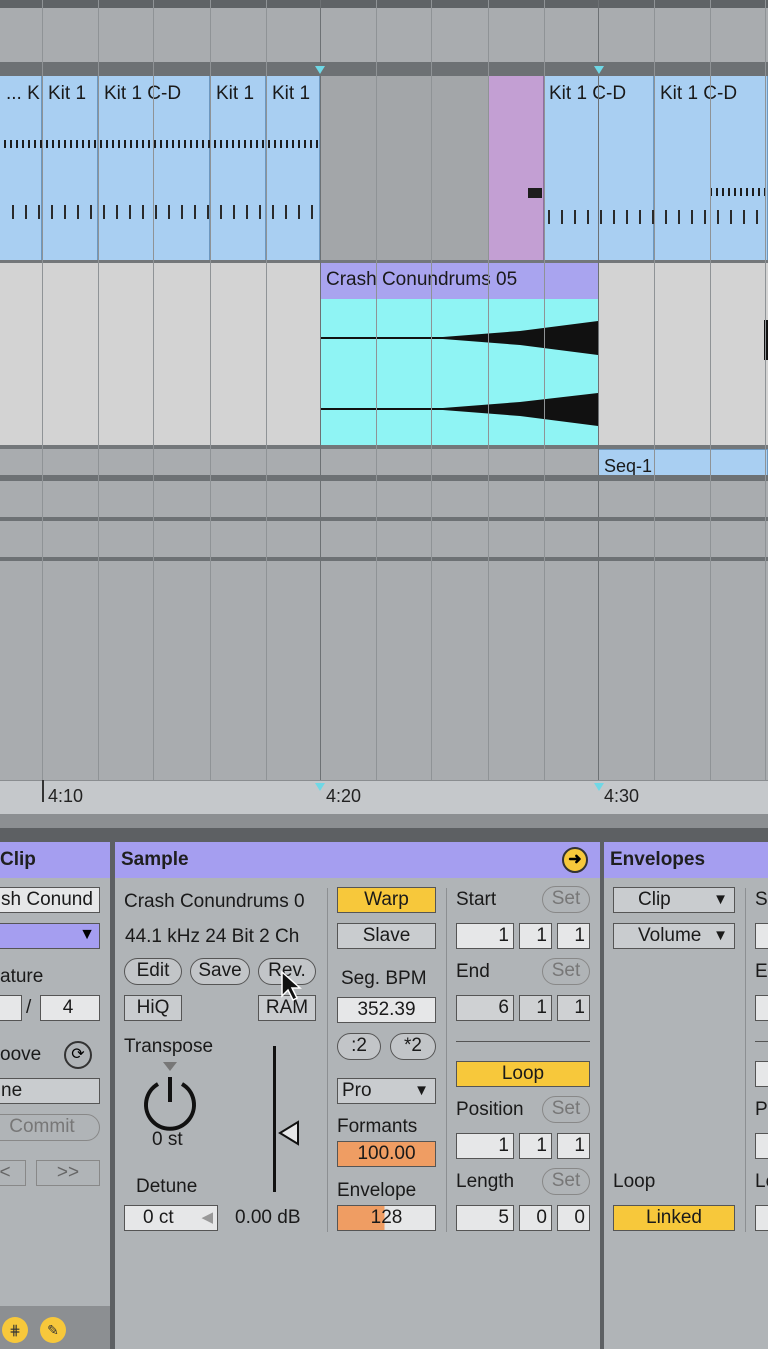  What do you see at coordinates (566, 1181) in the screenshot?
I see `length-set-button: Set` at bounding box center [566, 1181].